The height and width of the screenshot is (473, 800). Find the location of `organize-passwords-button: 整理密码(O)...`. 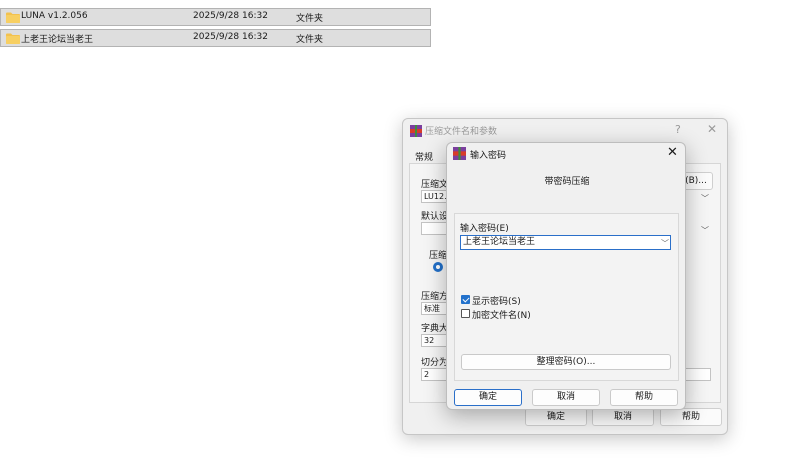

organize-passwords-button: 整理密码(O)... is located at coordinates (566, 362).